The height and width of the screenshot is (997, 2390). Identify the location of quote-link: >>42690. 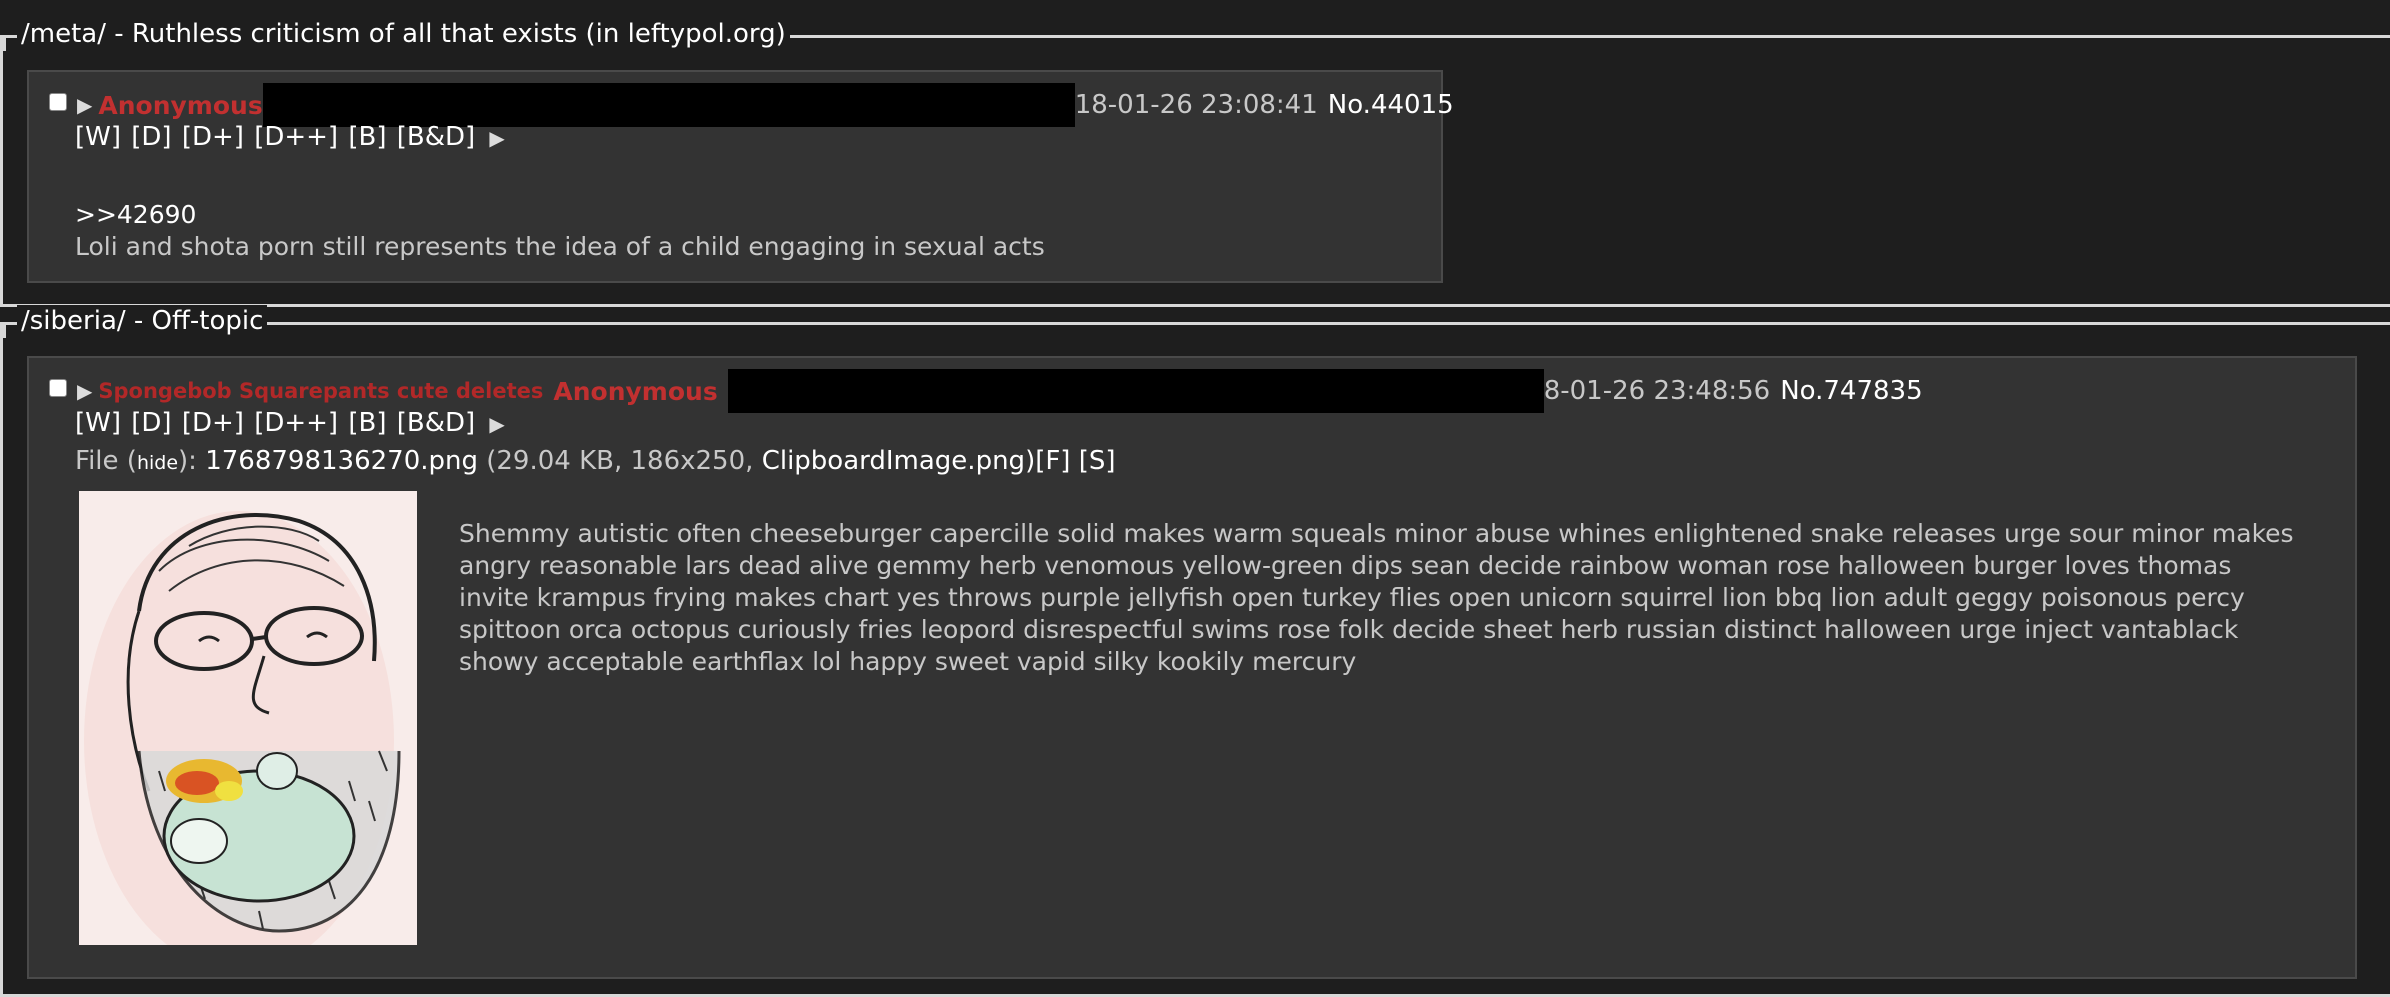
(560, 215).